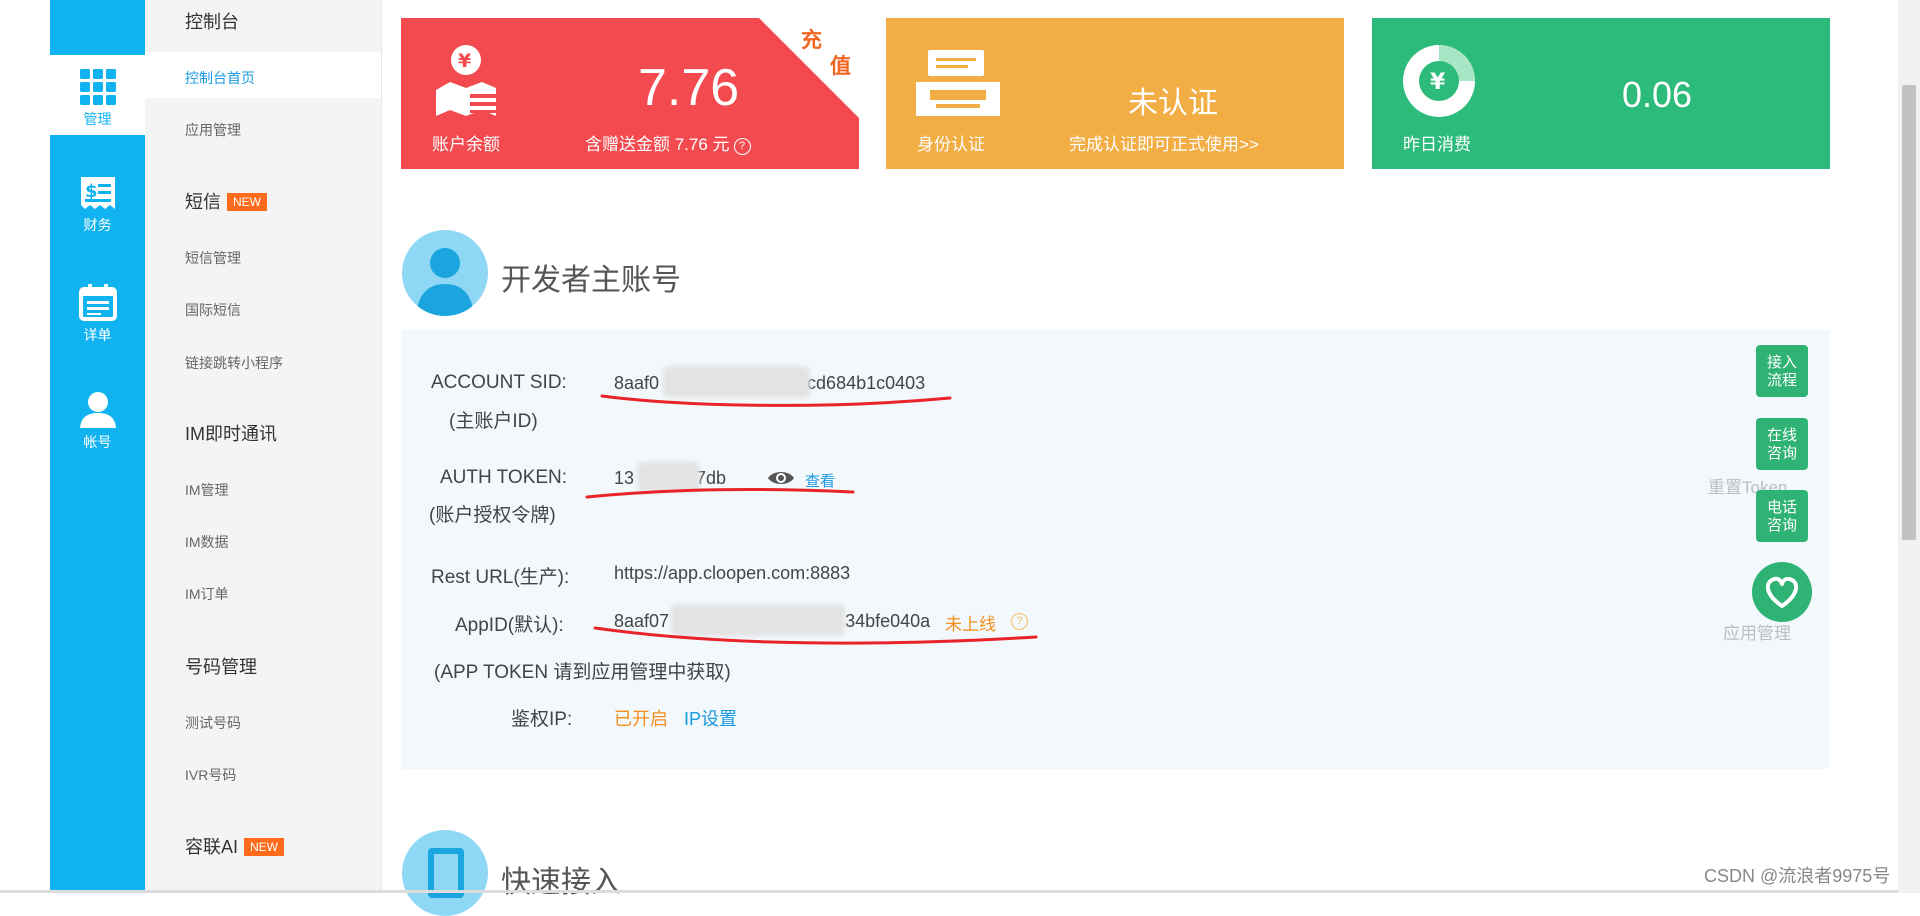  Describe the element at coordinates (561, 882) in the screenshot. I see `quick-access-title: 快速接入` at that location.